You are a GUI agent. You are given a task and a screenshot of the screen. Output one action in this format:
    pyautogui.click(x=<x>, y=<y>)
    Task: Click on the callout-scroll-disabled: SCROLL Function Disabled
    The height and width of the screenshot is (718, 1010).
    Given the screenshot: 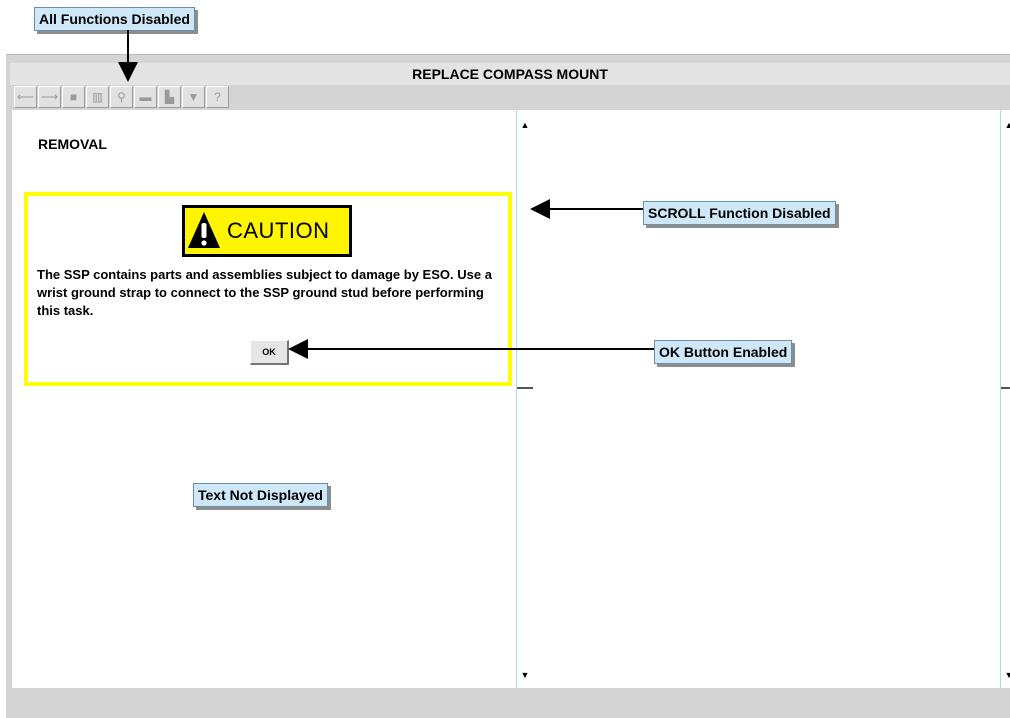 What is the action you would take?
    pyautogui.click(x=739, y=213)
    